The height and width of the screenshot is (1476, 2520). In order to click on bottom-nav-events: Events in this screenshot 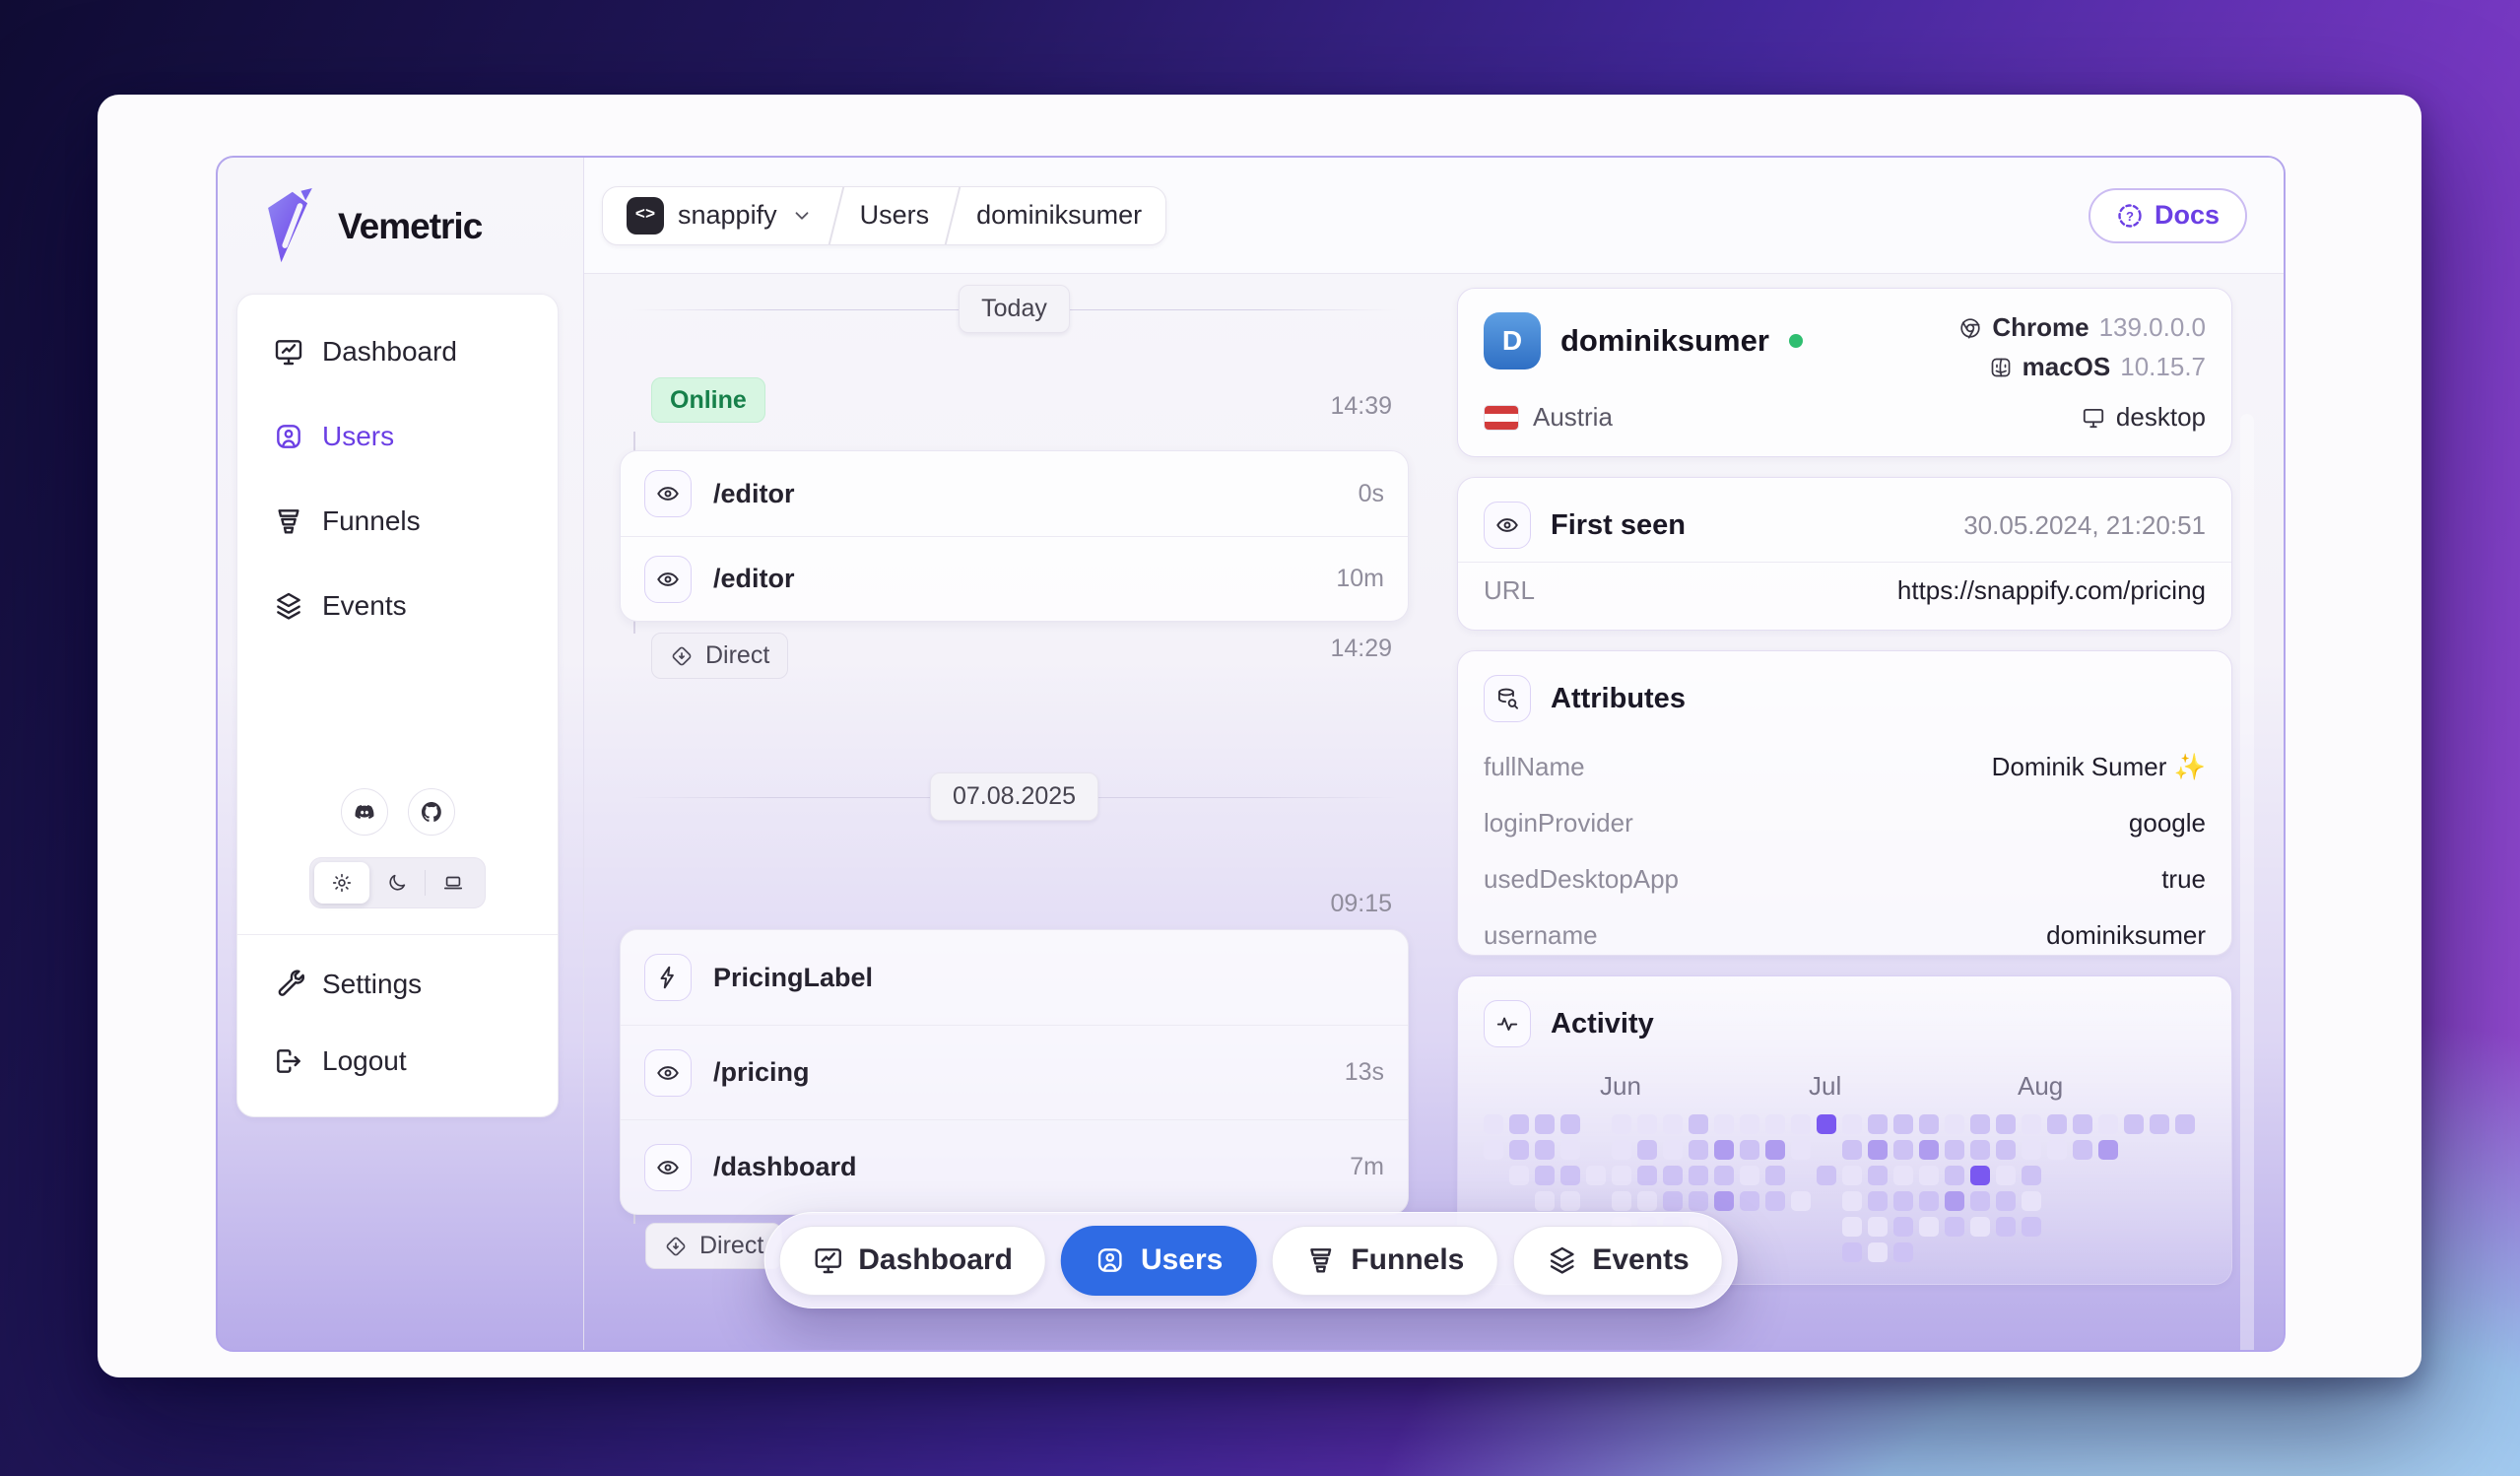, I will do `click(1617, 1260)`.